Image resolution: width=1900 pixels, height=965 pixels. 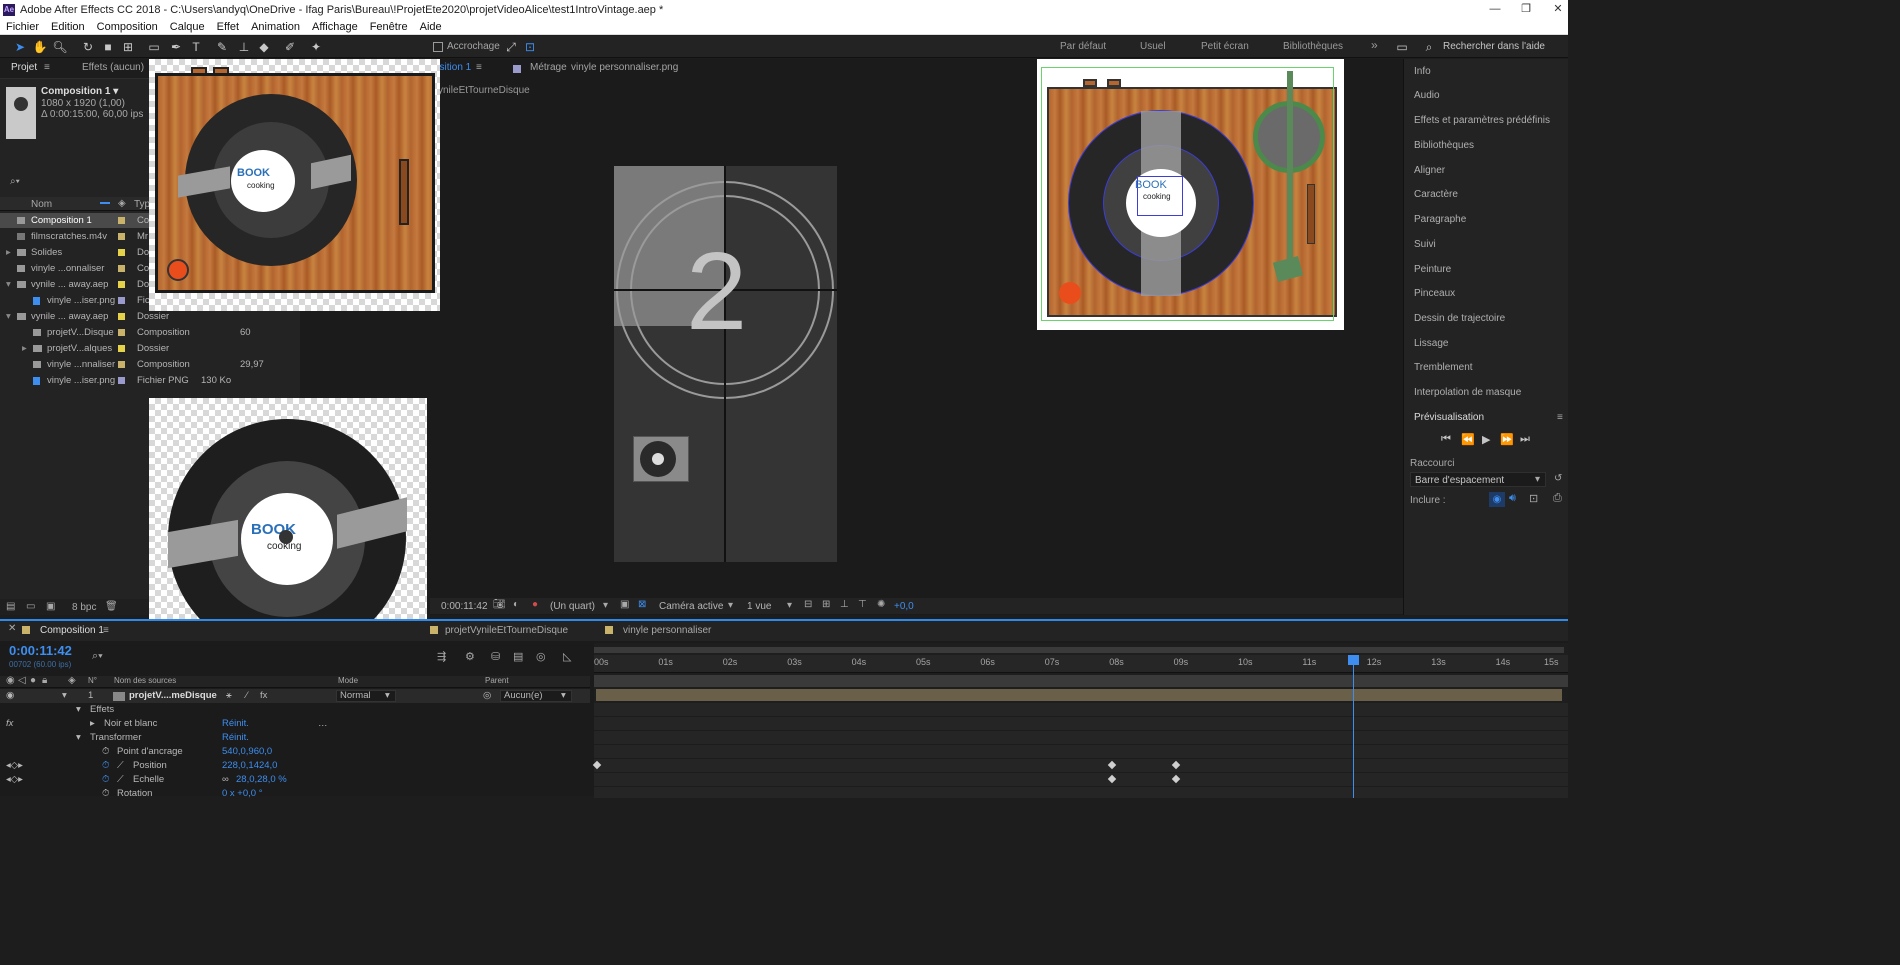 What do you see at coordinates (22, 680) in the screenshot?
I see `audio-toggle-icon: ◁` at bounding box center [22, 680].